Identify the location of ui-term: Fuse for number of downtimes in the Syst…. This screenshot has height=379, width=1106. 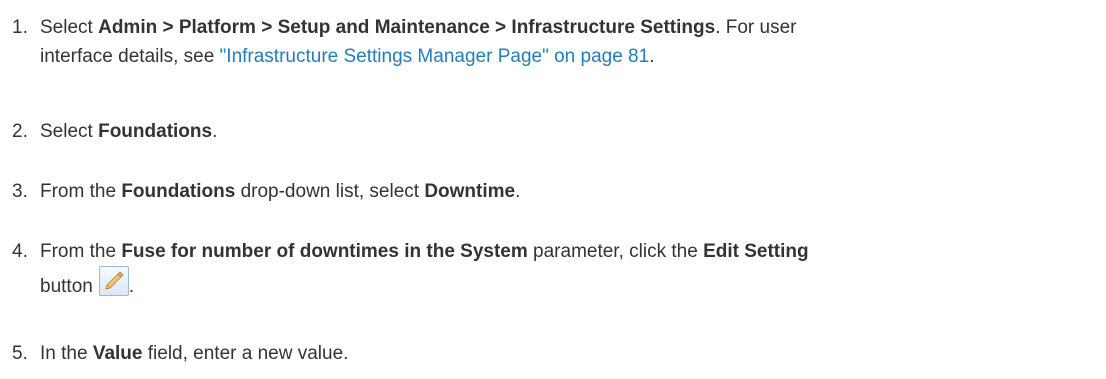
(324, 251).